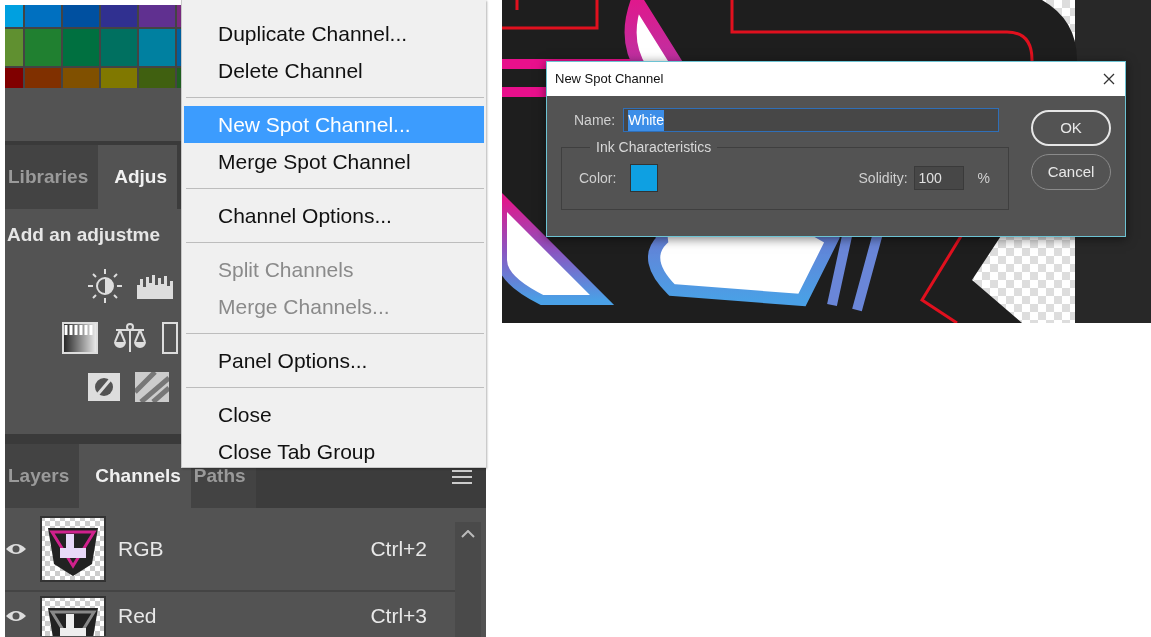  Describe the element at coordinates (468, 579) in the screenshot. I see `scrollbar` at that location.